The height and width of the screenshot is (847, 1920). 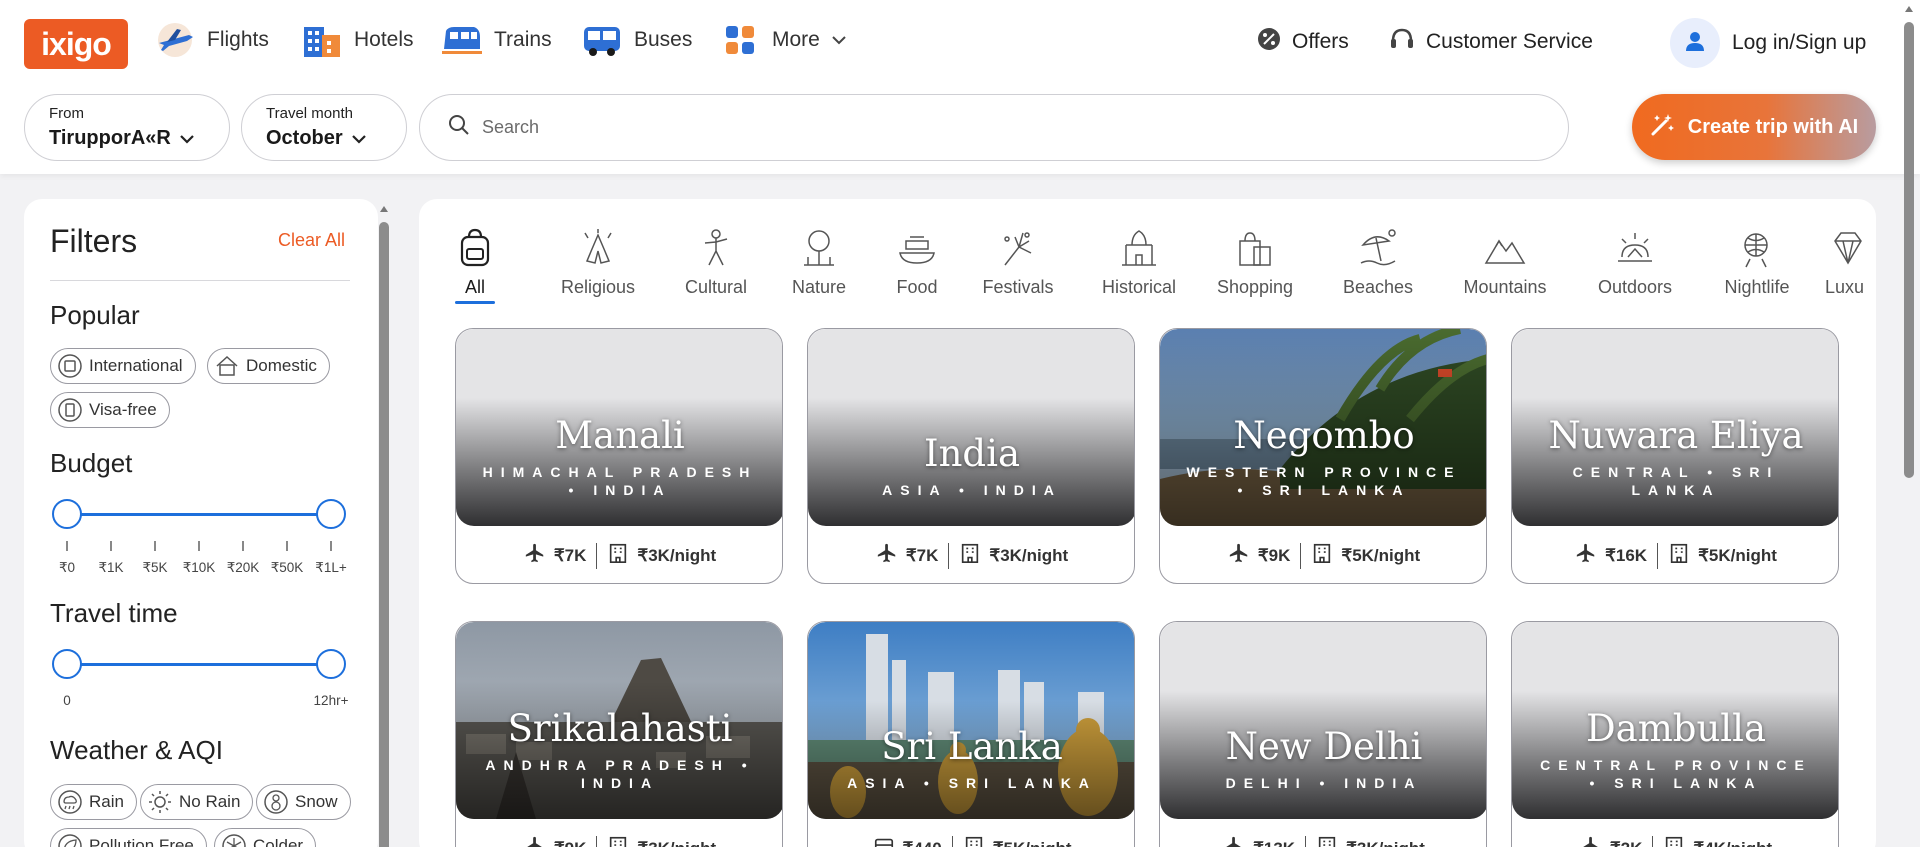 I want to click on hotel-price: ₹3K/night, so click(x=1029, y=555).